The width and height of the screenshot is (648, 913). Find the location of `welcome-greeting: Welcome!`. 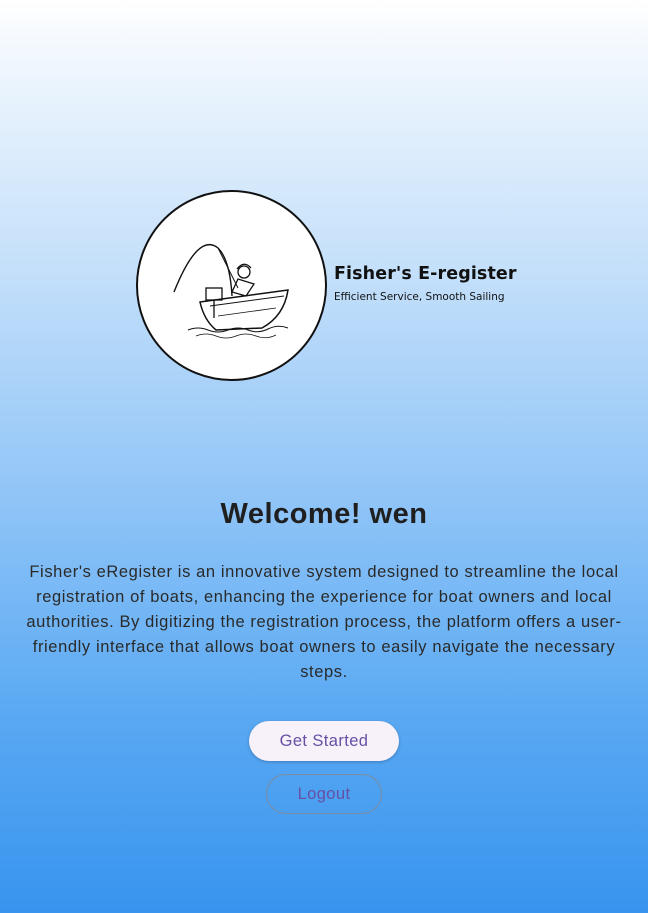

welcome-greeting: Welcome! is located at coordinates (290, 514).